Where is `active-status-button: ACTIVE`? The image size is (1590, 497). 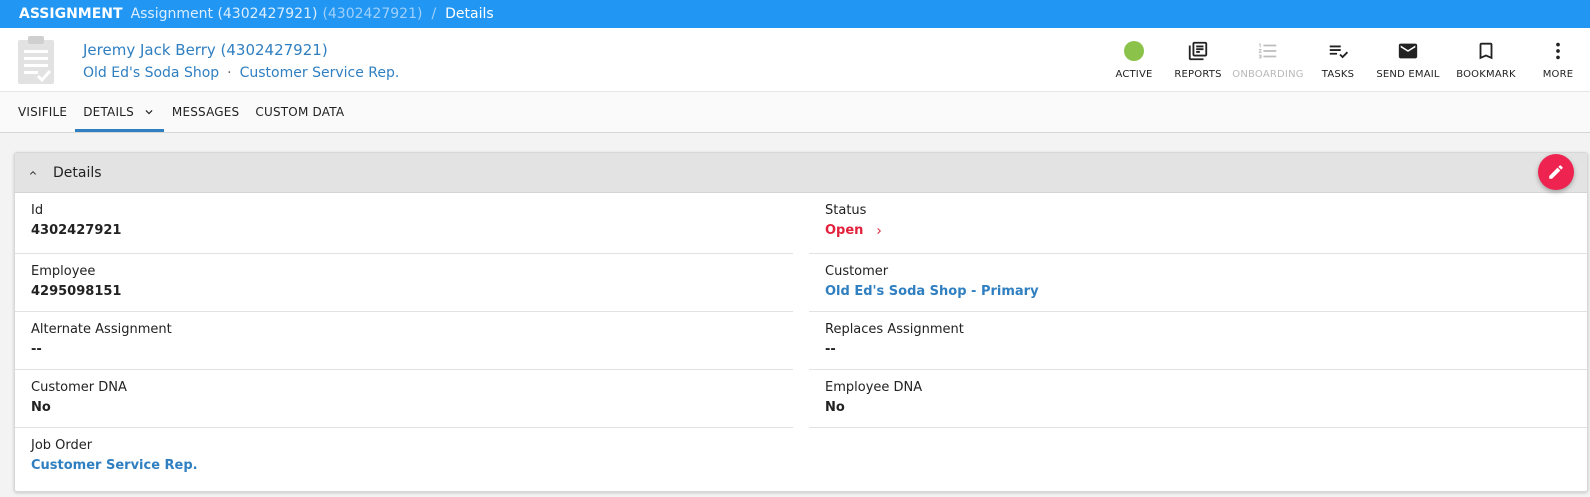
active-status-button: ACTIVE is located at coordinates (1134, 60).